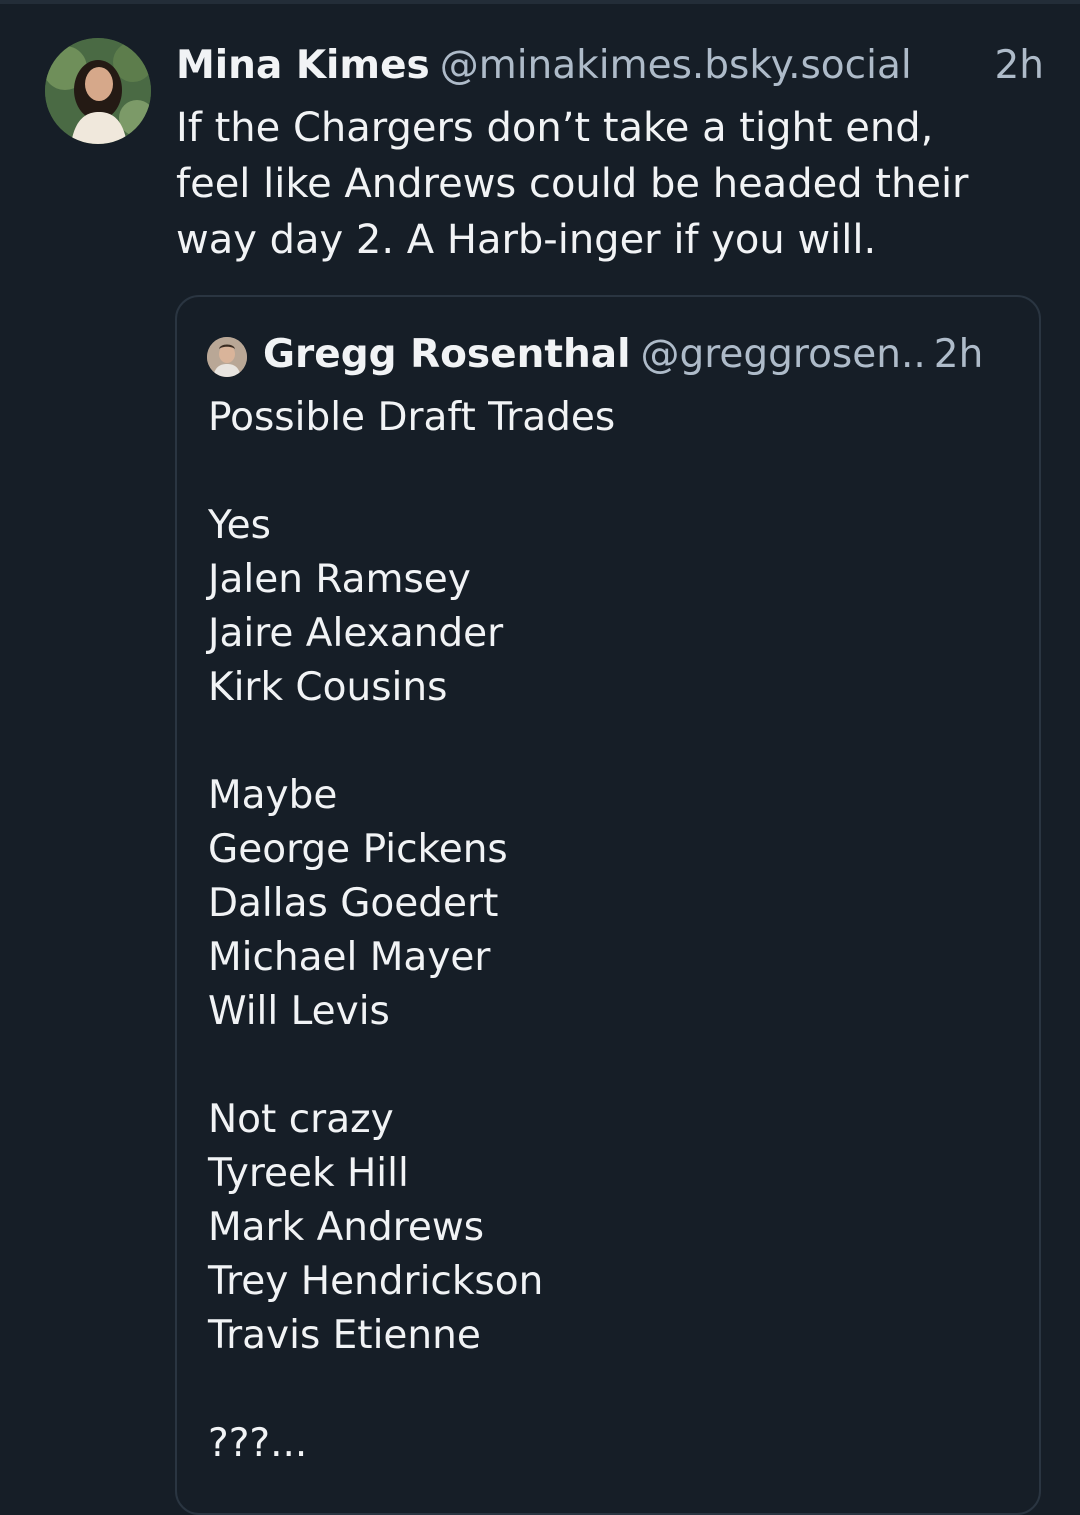  Describe the element at coordinates (358, 849) in the screenshot. I see `list-item: George Pickens` at that location.